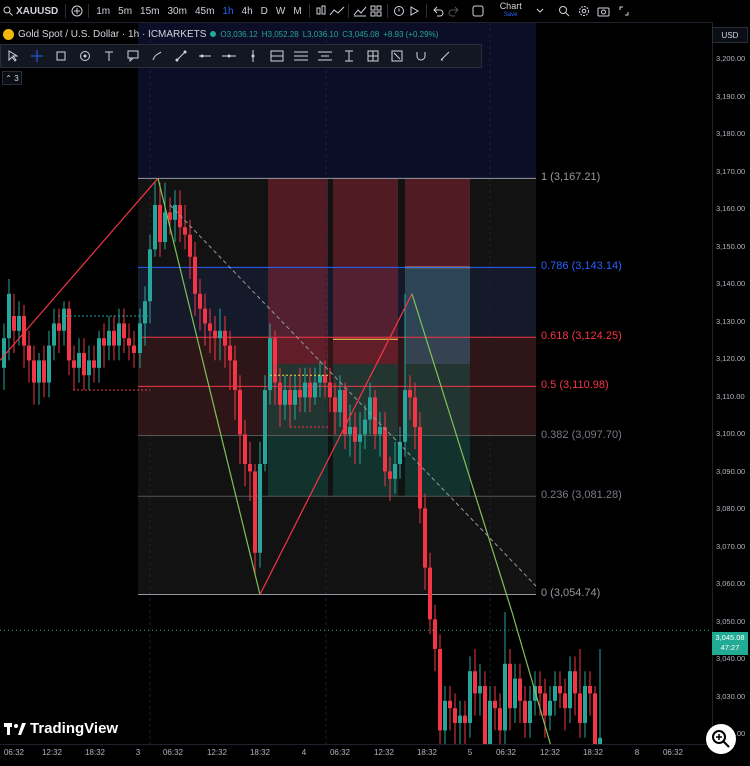  Describe the element at coordinates (730, 35) in the screenshot. I see `currency-button: USD` at that location.